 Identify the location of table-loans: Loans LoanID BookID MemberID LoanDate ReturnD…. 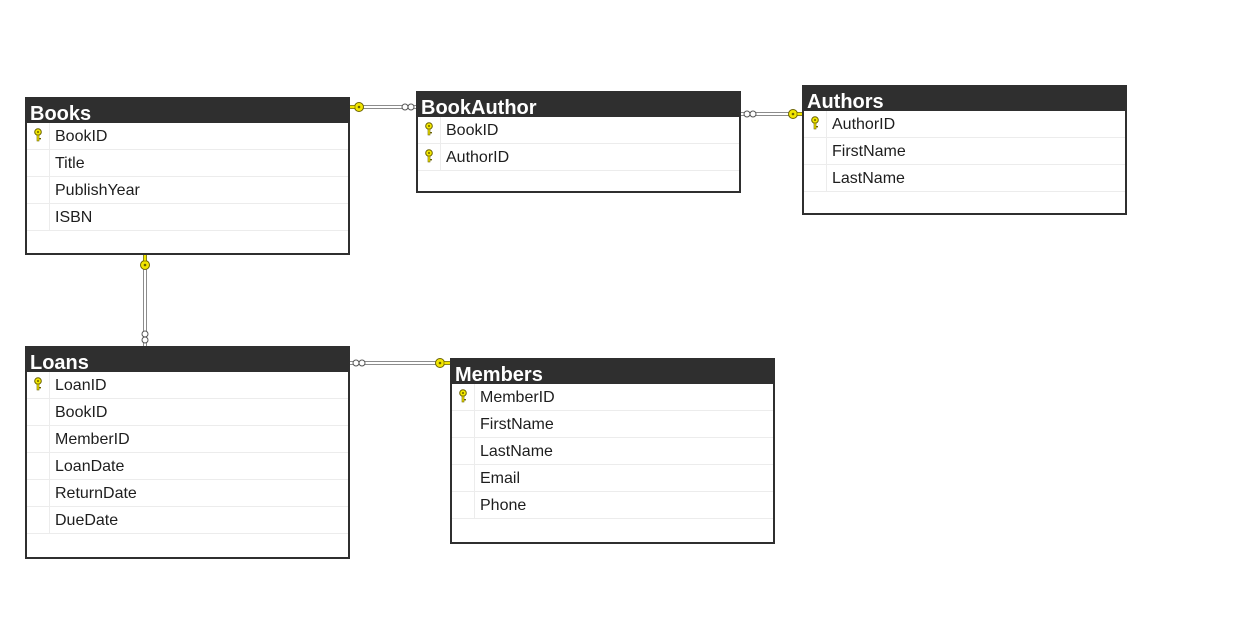
(187, 452).